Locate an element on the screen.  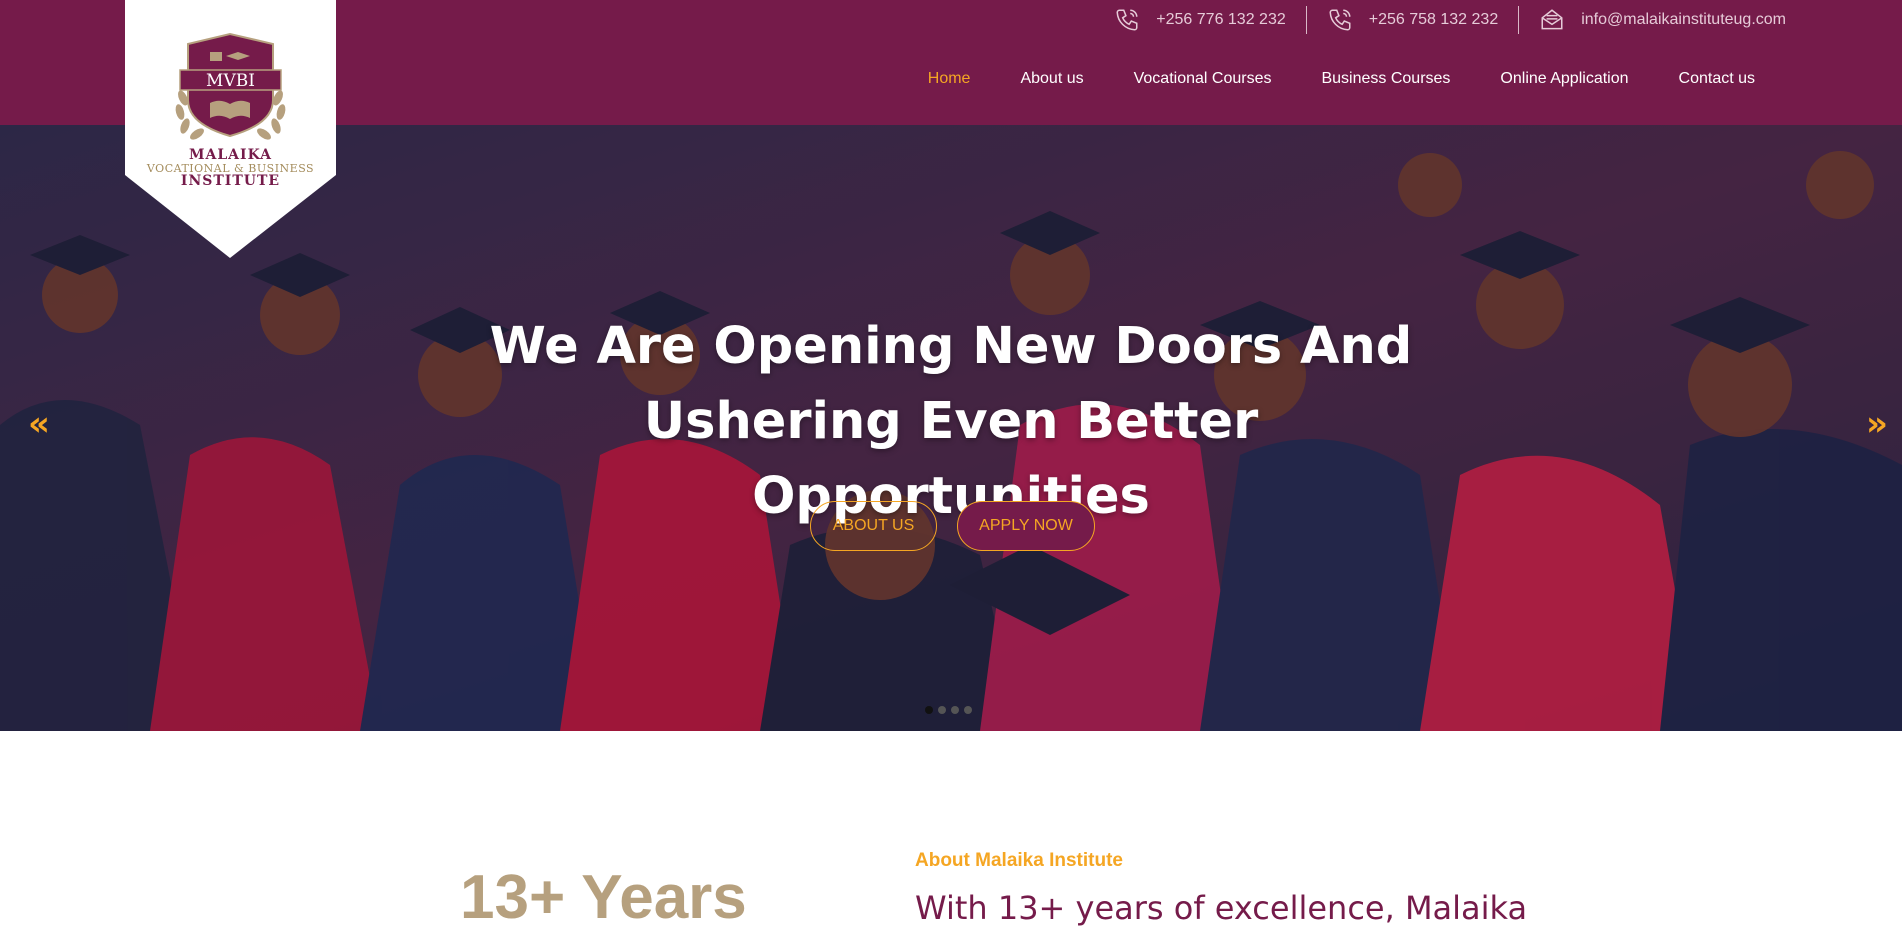
about-us-button: ABOUT US is located at coordinates (873, 526).